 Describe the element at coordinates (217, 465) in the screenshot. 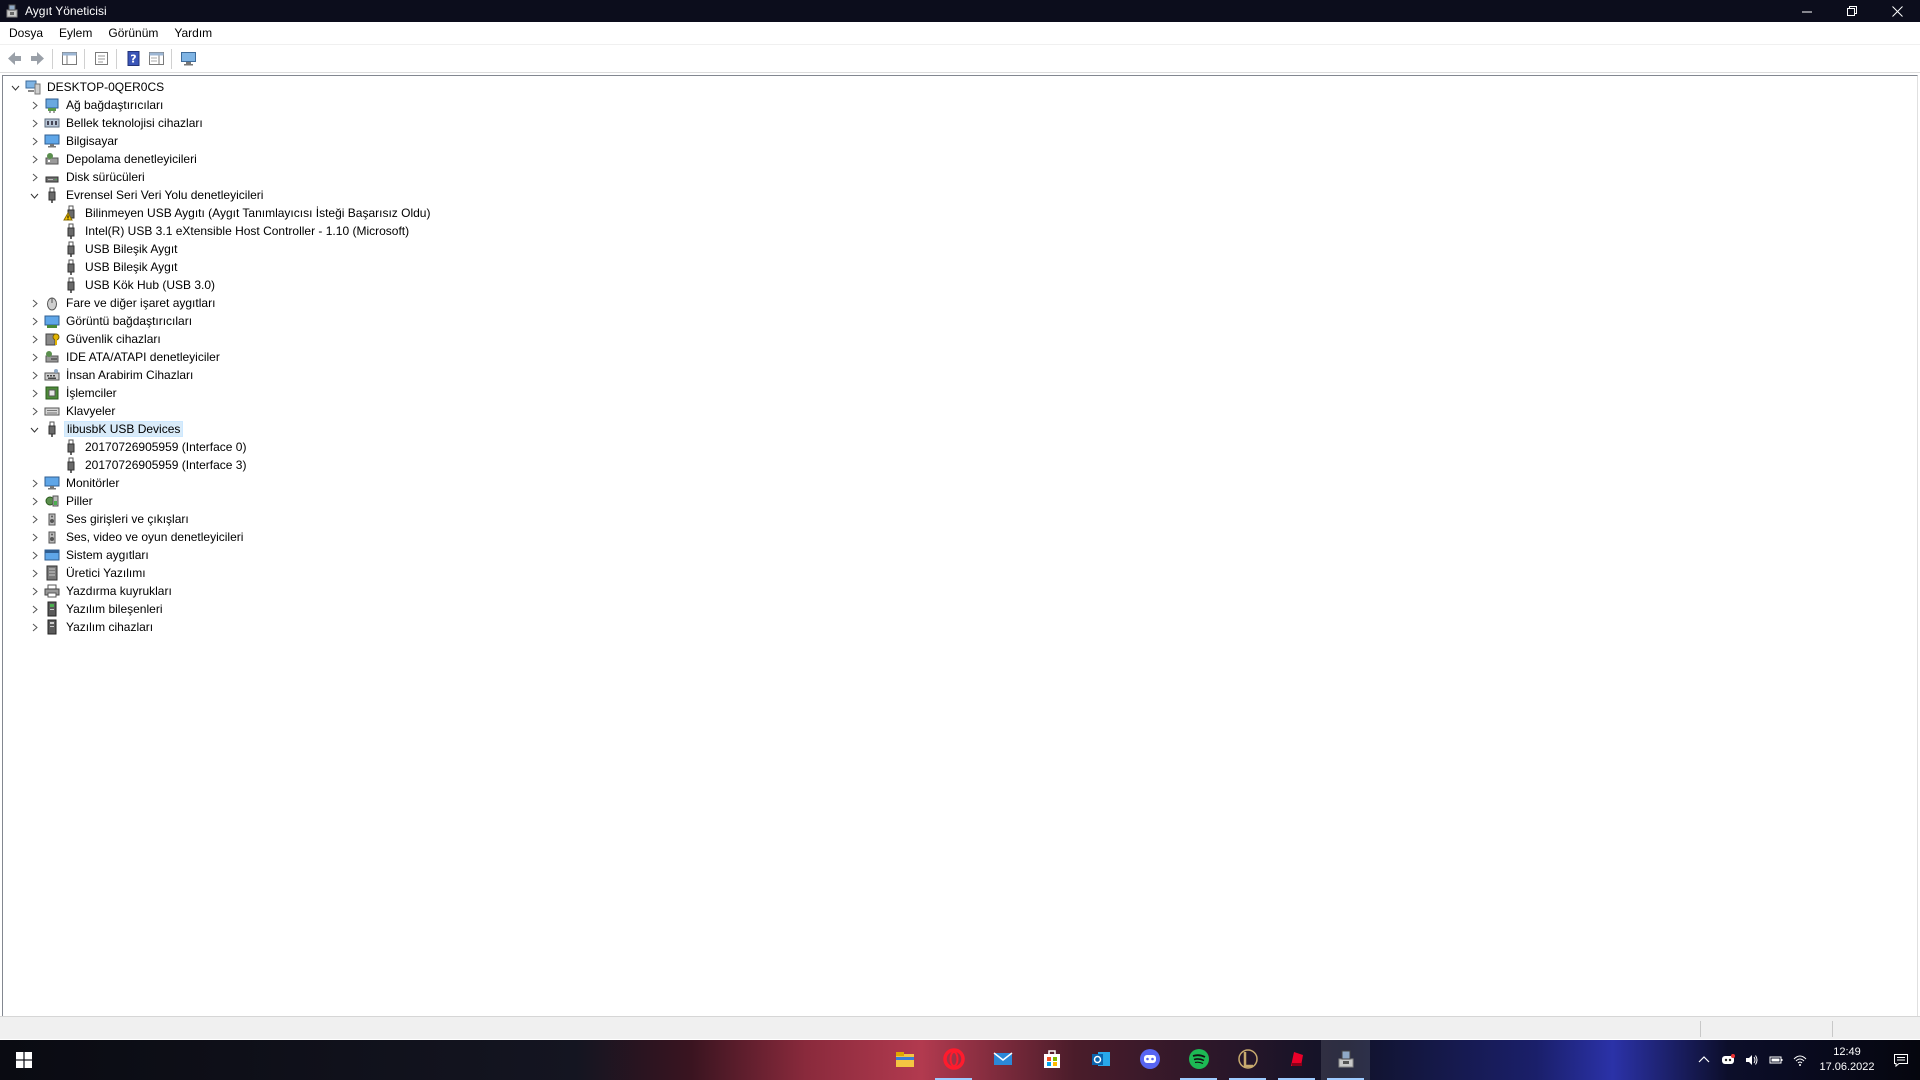

I see `tree-item: 20170726905959 (Interface 3)` at that location.